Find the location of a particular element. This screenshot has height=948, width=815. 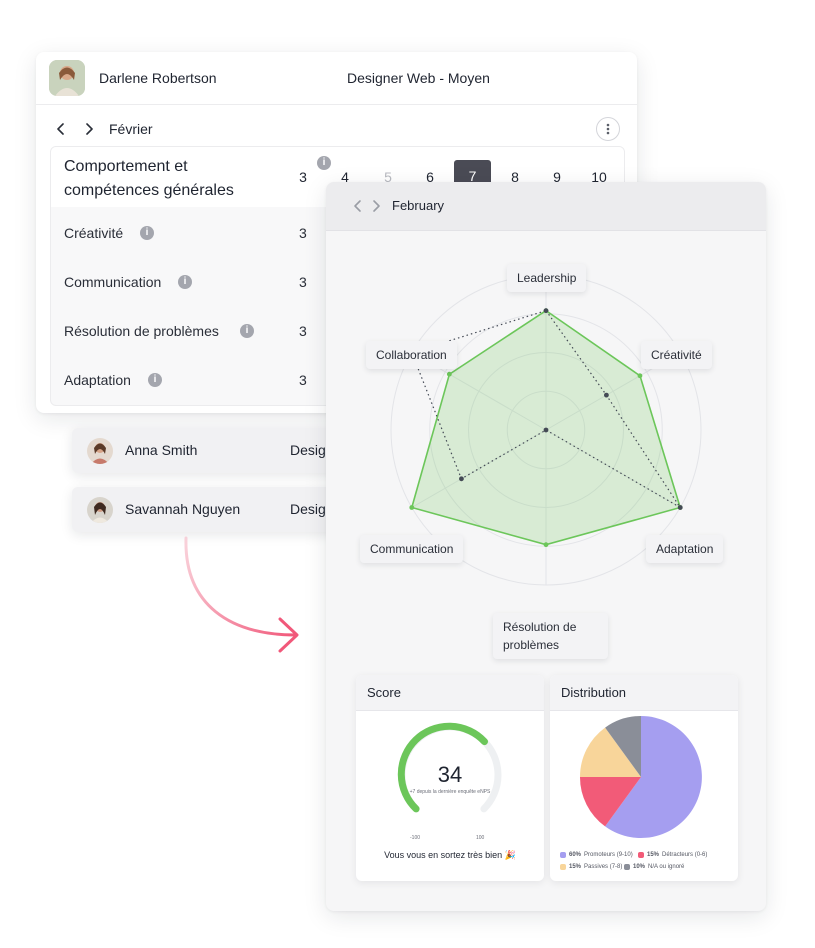

axis-label-leadership: Leadership is located at coordinates (547, 278).